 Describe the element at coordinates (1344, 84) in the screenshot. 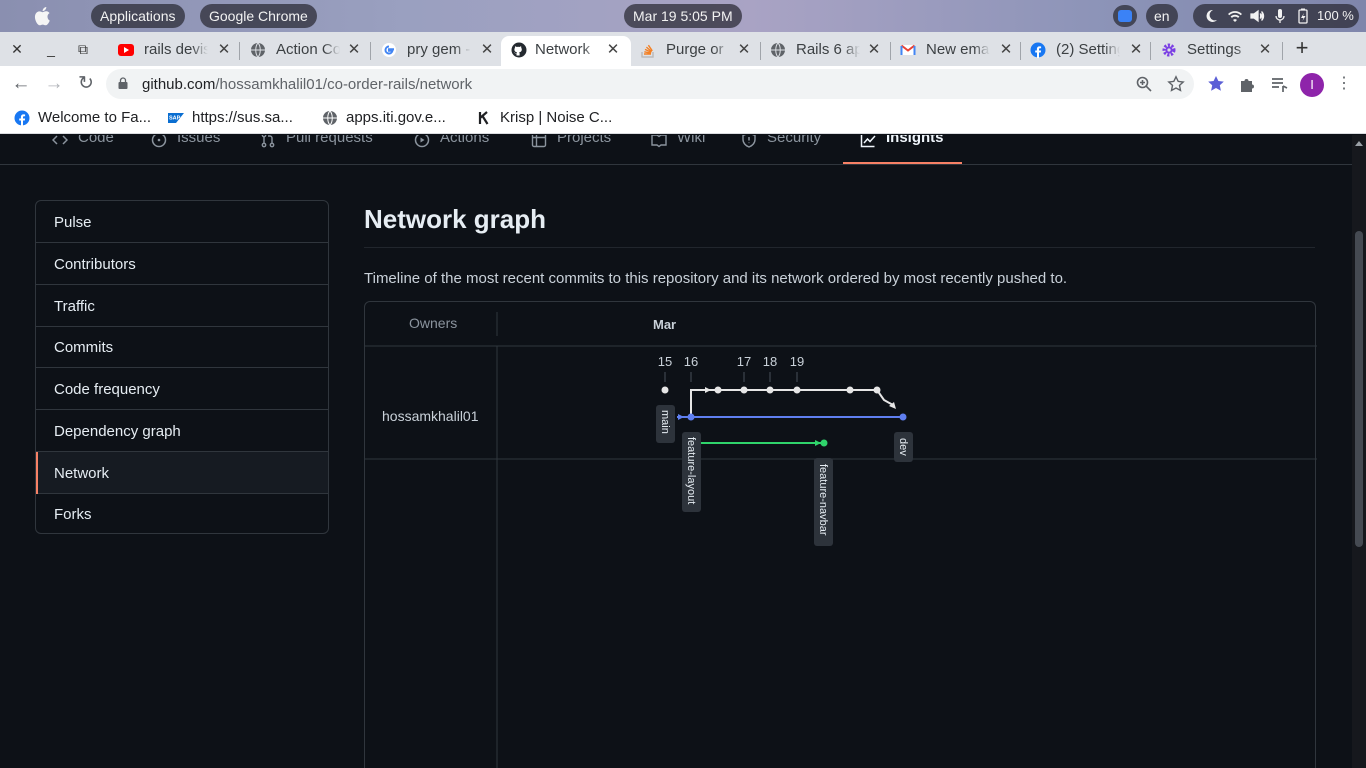

I see `browser-menu-icon: ⋮` at that location.